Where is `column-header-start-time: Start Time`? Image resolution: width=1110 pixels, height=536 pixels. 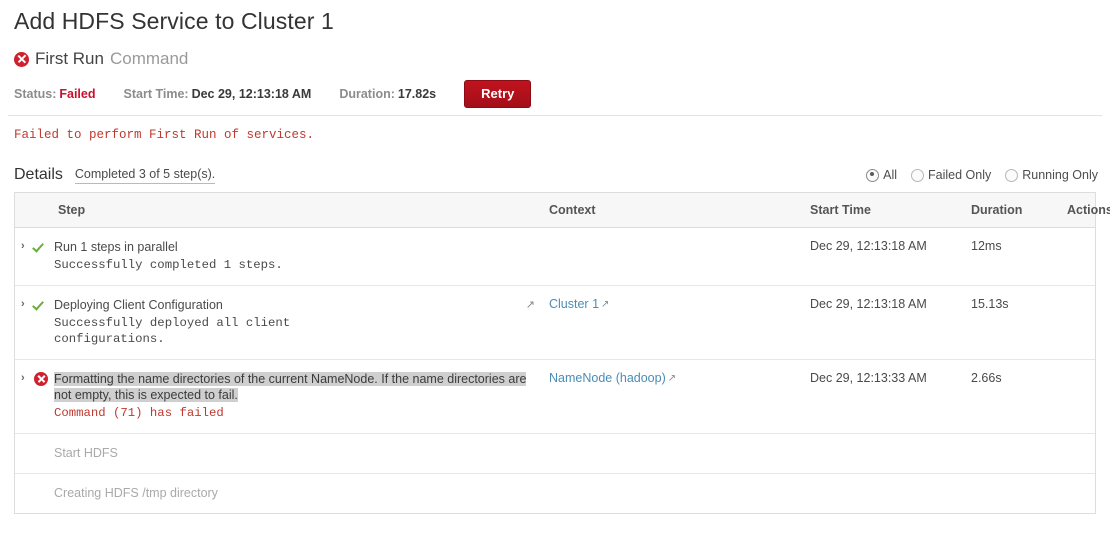
column-header-start-time: Start Time is located at coordinates (890, 210).